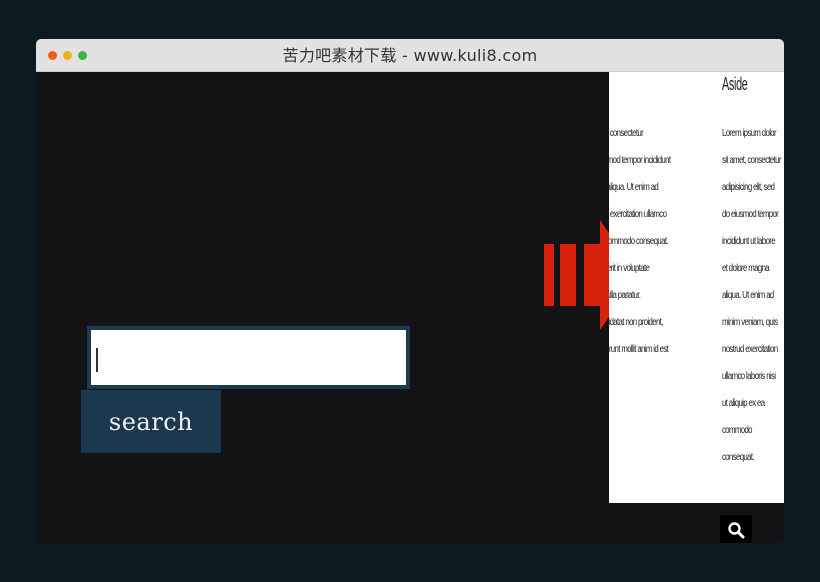 Image resolution: width=820 pixels, height=582 pixels. Describe the element at coordinates (639, 241) in the screenshot. I see `main-line: uip ex ea commodo consequat.` at that location.